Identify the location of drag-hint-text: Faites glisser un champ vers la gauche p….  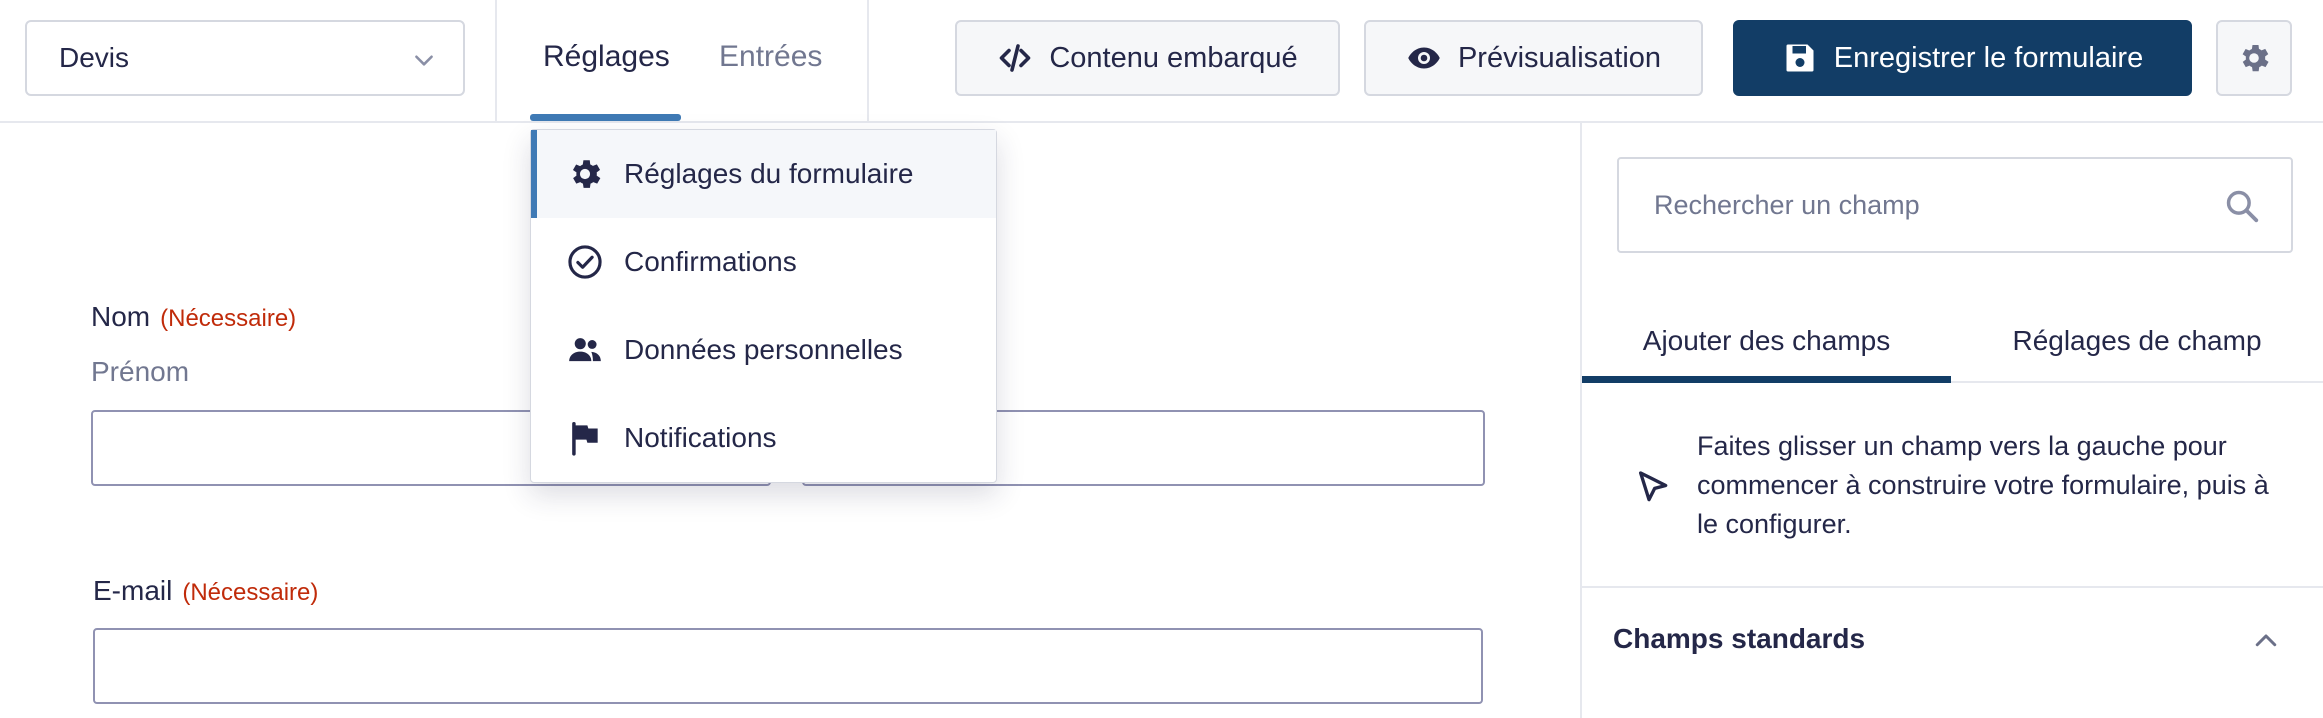
(1983, 485).